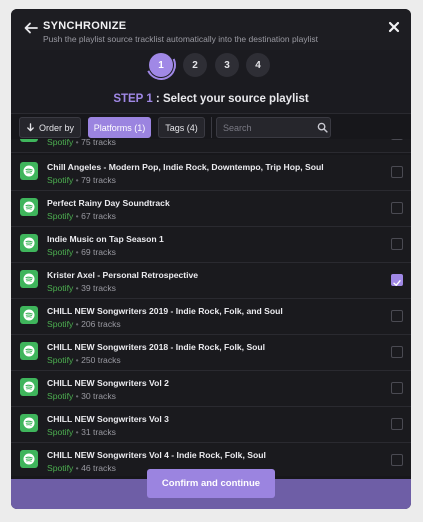 The height and width of the screenshot is (522, 423). I want to click on order-by-button: Order by, so click(50, 127).